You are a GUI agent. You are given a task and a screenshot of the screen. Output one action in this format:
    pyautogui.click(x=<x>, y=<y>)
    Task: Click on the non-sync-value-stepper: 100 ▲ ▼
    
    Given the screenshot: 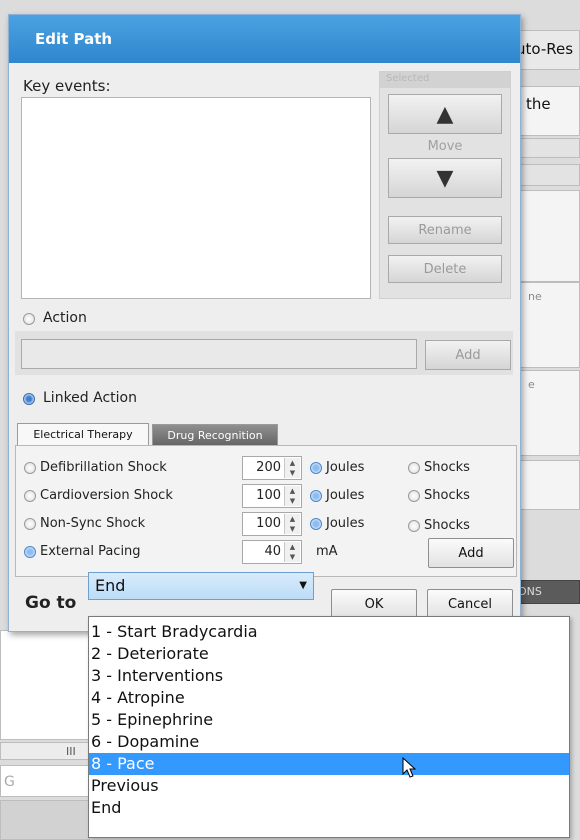 What is the action you would take?
    pyautogui.click(x=272, y=524)
    